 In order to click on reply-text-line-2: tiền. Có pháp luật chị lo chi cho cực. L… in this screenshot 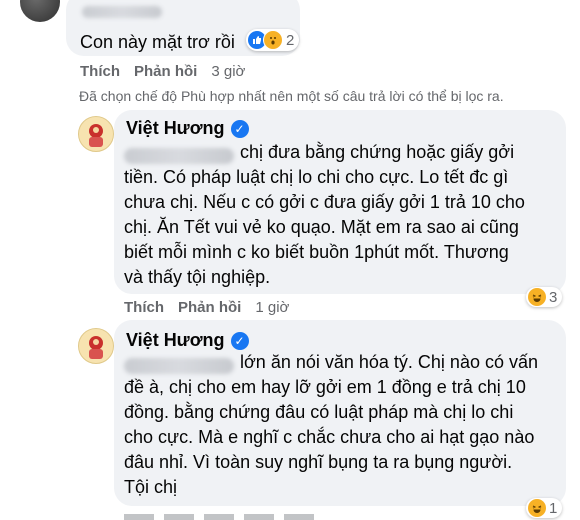, I will do `click(316, 177)`.